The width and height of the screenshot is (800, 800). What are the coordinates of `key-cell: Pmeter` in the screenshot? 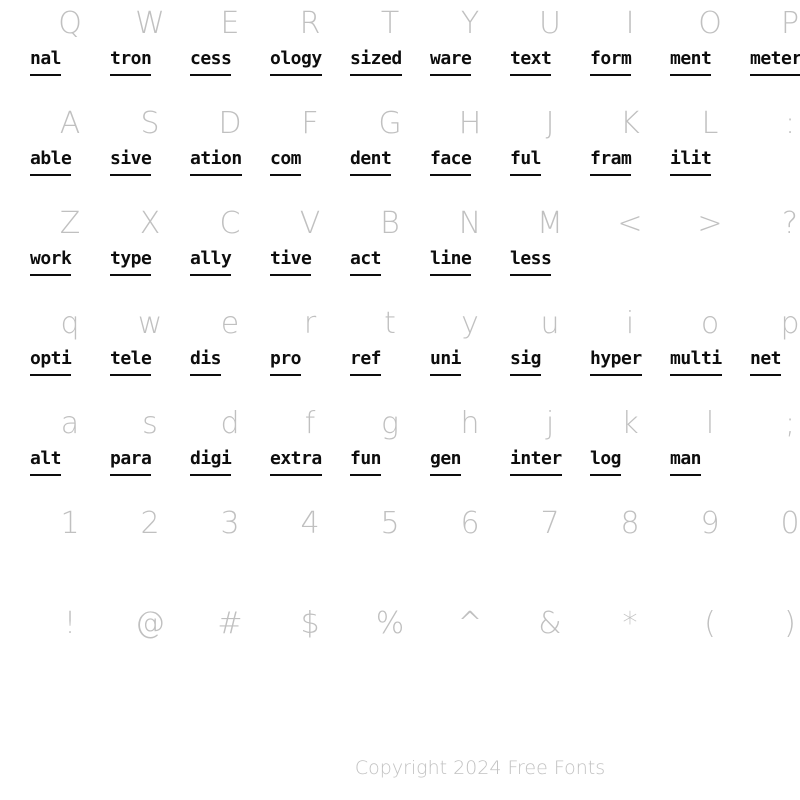 It's located at (775, 50).